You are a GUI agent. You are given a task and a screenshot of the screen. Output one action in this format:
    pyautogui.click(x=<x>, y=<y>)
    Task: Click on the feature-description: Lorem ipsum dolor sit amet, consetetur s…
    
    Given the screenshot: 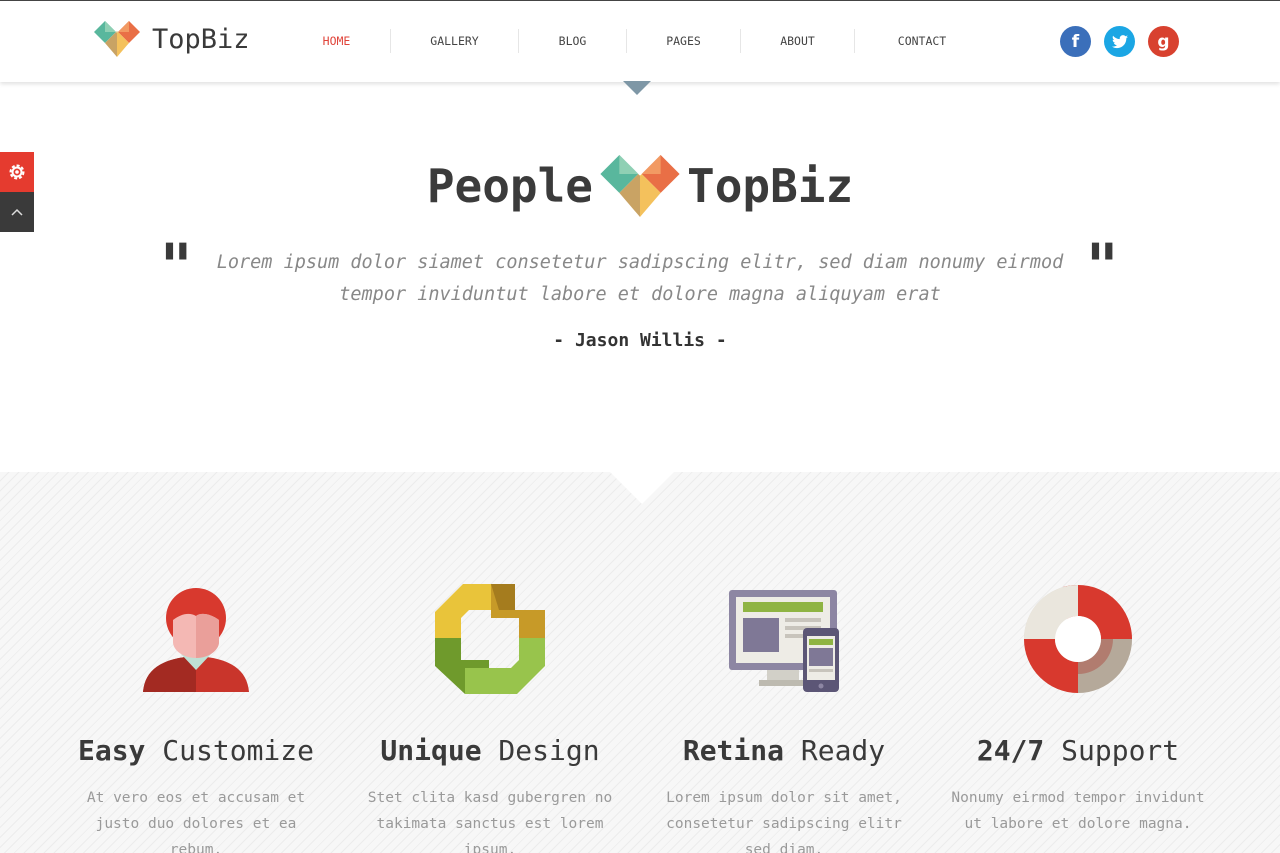 What is the action you would take?
    pyautogui.click(x=784, y=821)
    